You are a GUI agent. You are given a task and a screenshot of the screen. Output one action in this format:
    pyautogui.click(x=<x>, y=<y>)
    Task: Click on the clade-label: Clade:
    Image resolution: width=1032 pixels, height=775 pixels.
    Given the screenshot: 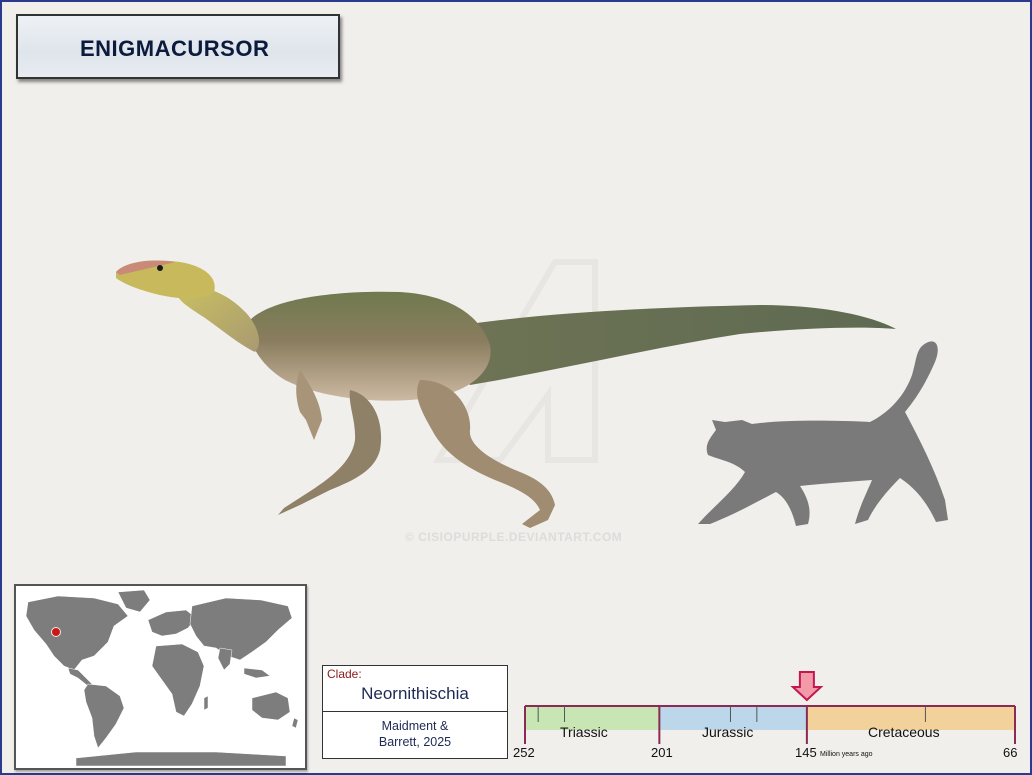 What is the action you would take?
    pyautogui.click(x=344, y=674)
    